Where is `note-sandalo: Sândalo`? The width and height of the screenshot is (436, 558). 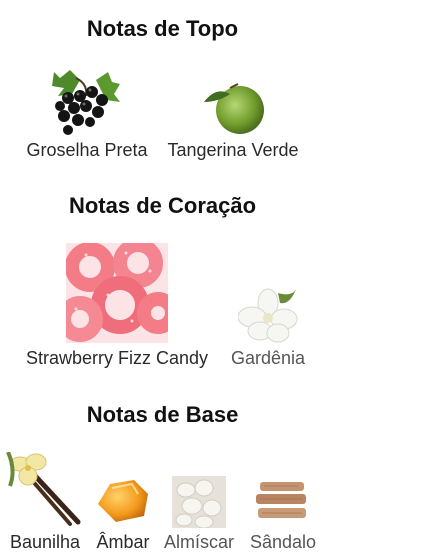 note-sandalo: Sândalo is located at coordinates (283, 542).